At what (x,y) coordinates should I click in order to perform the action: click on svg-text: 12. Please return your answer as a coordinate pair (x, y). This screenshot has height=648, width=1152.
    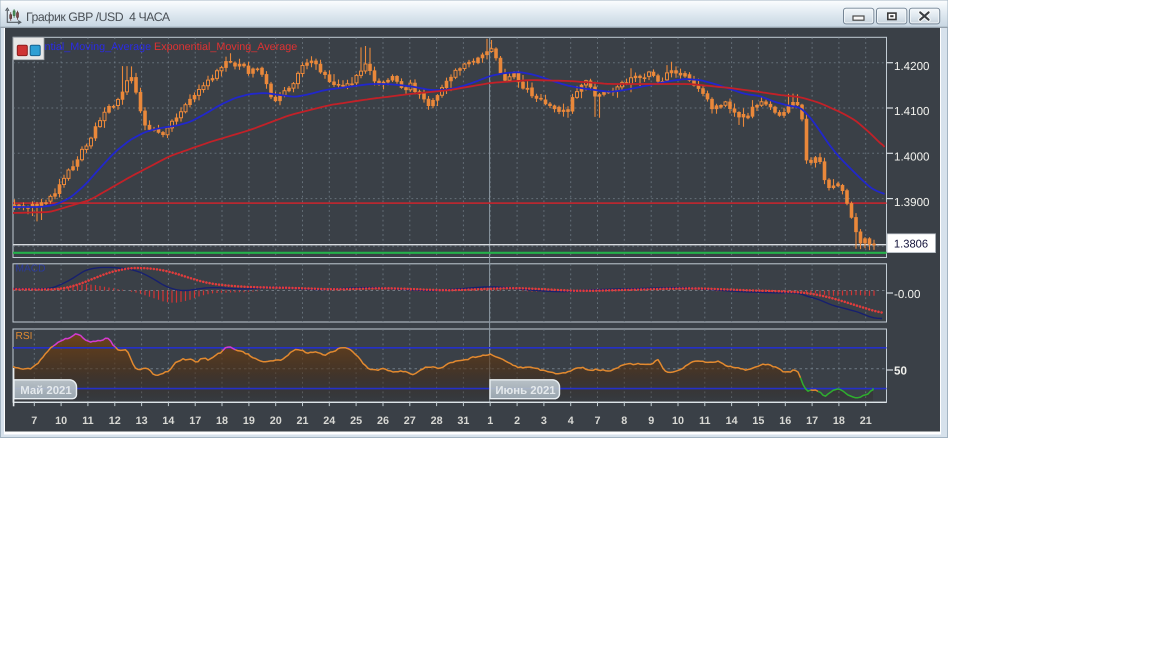
    Looking at the image, I should click on (115, 421).